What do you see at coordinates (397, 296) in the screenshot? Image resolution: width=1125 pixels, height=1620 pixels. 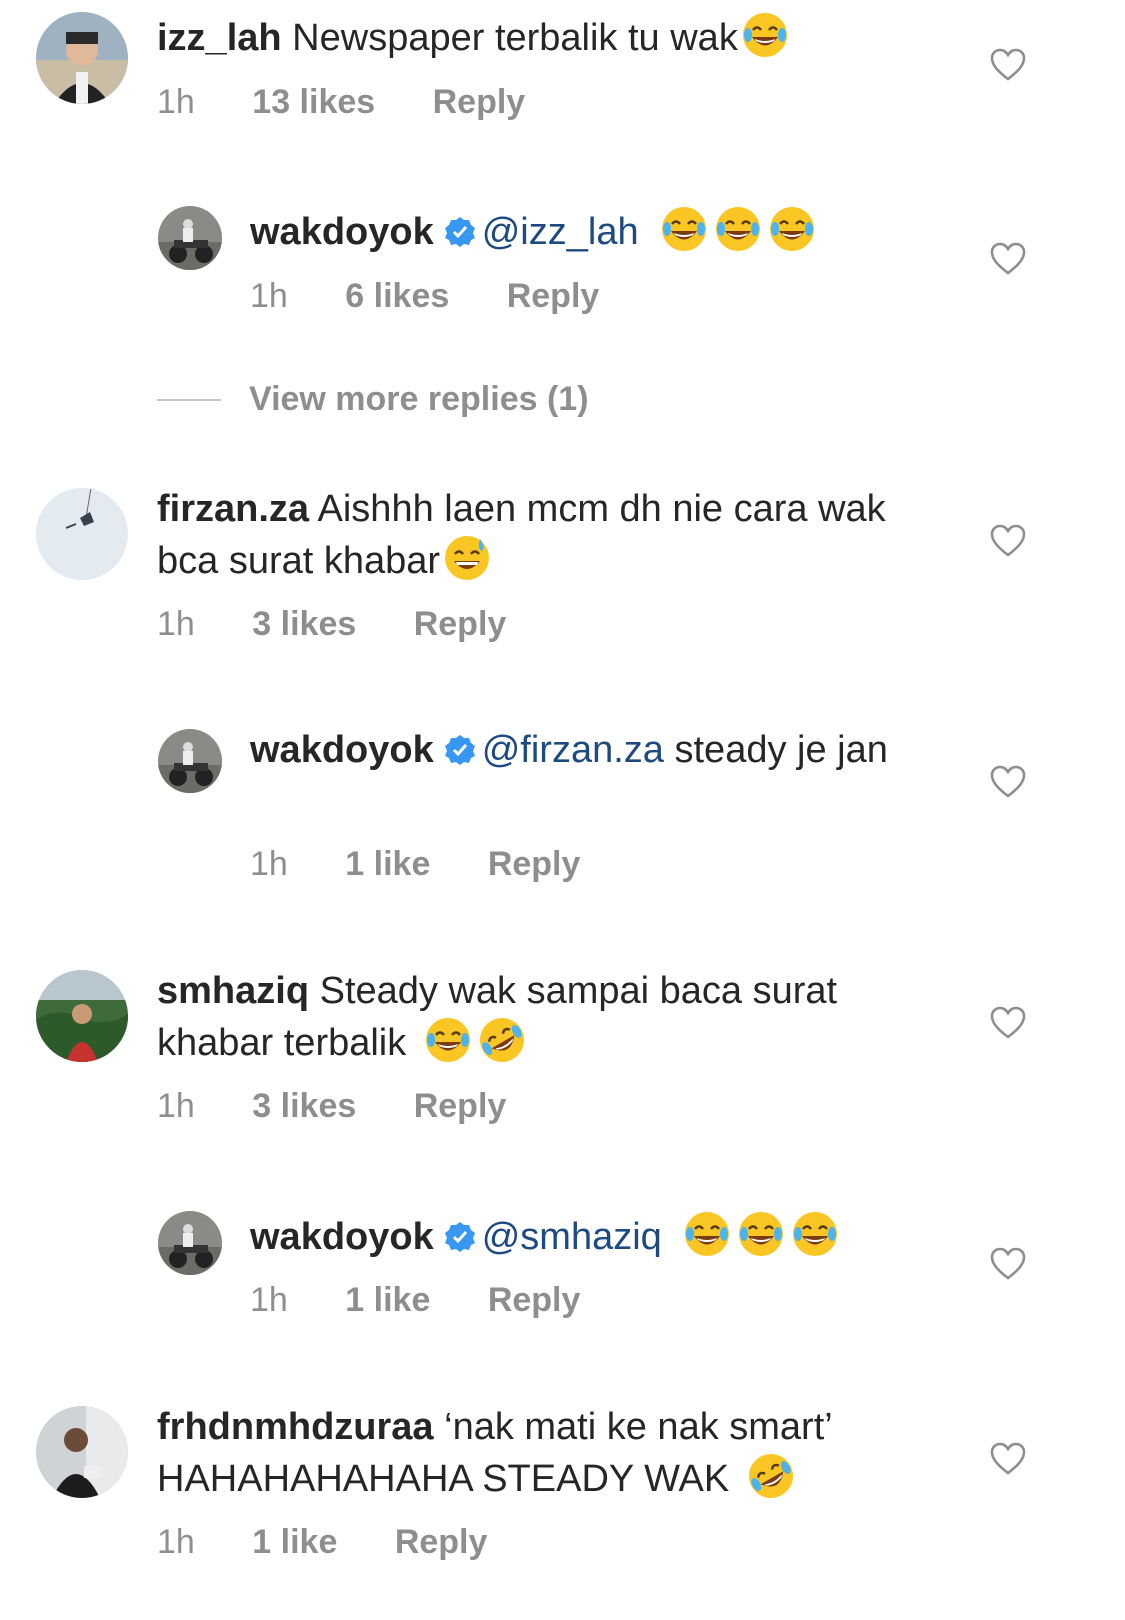 I see `like-count: 6 likes` at bounding box center [397, 296].